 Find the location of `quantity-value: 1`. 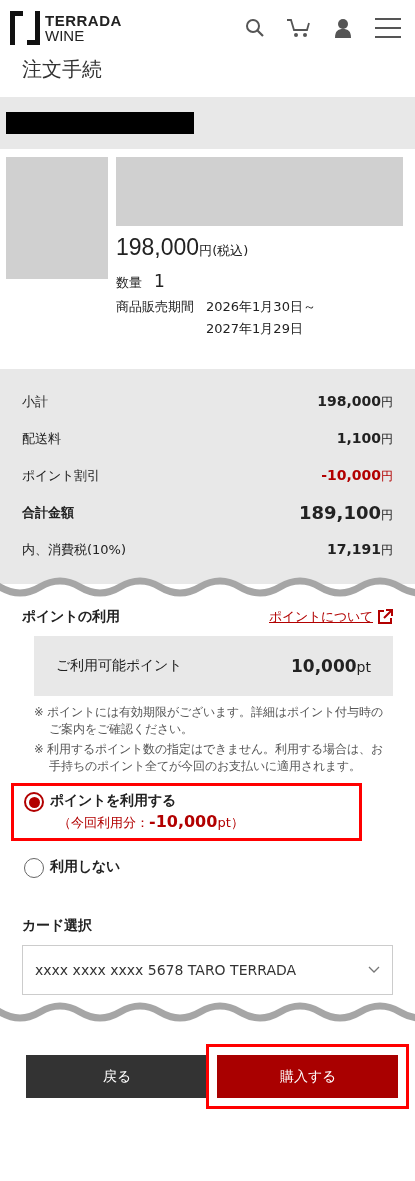

quantity-value: 1 is located at coordinates (159, 281).